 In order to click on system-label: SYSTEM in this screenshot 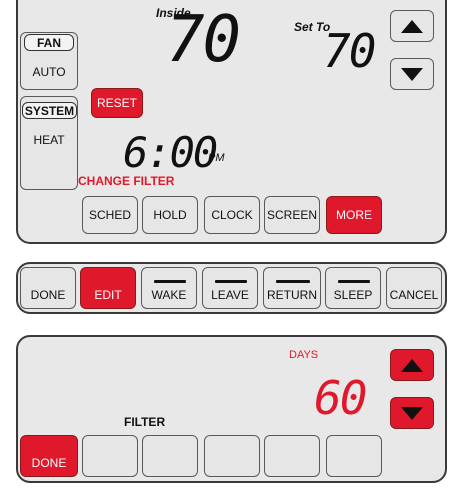, I will do `click(49, 110)`.